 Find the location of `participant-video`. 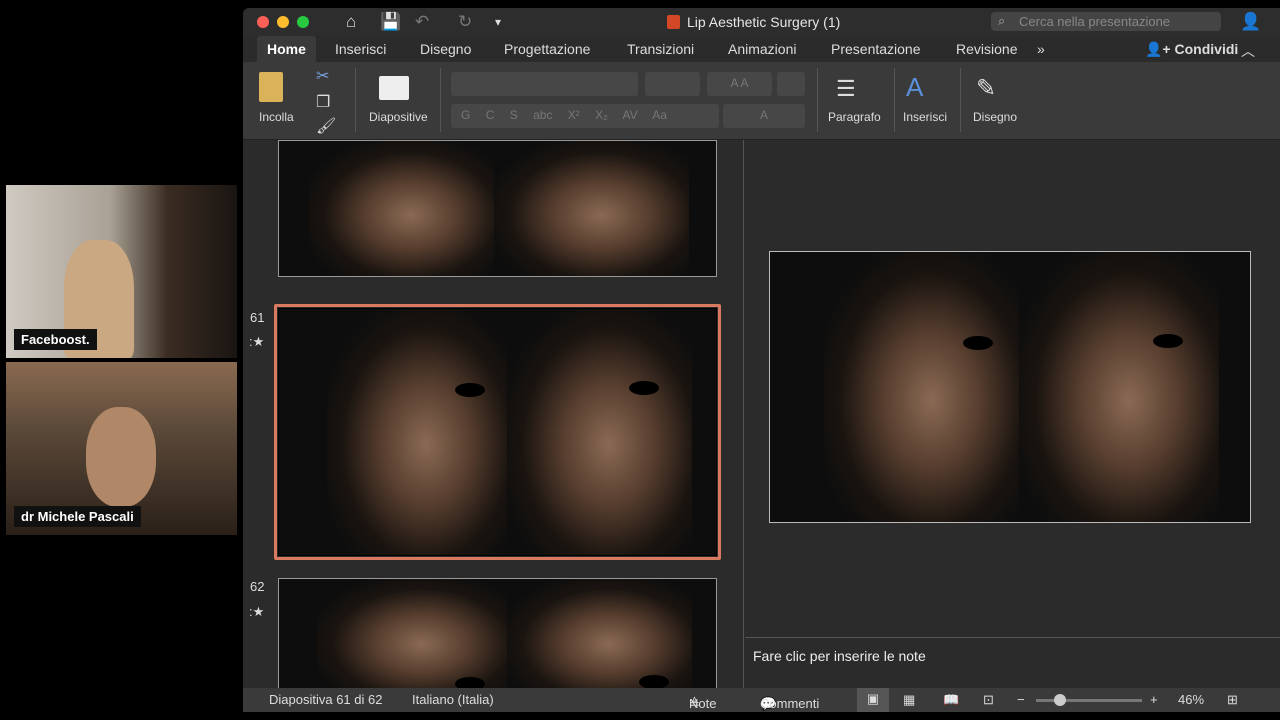

participant-video is located at coordinates (121, 457).